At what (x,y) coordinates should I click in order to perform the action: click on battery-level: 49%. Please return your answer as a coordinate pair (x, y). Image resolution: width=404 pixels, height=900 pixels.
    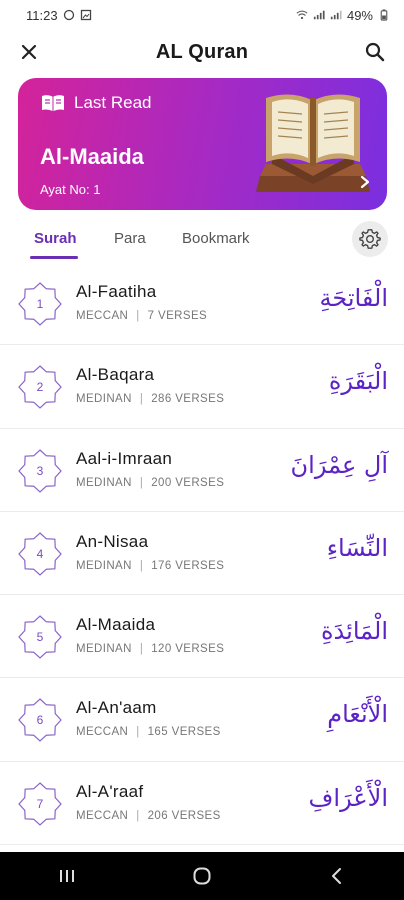
    Looking at the image, I should click on (359, 15).